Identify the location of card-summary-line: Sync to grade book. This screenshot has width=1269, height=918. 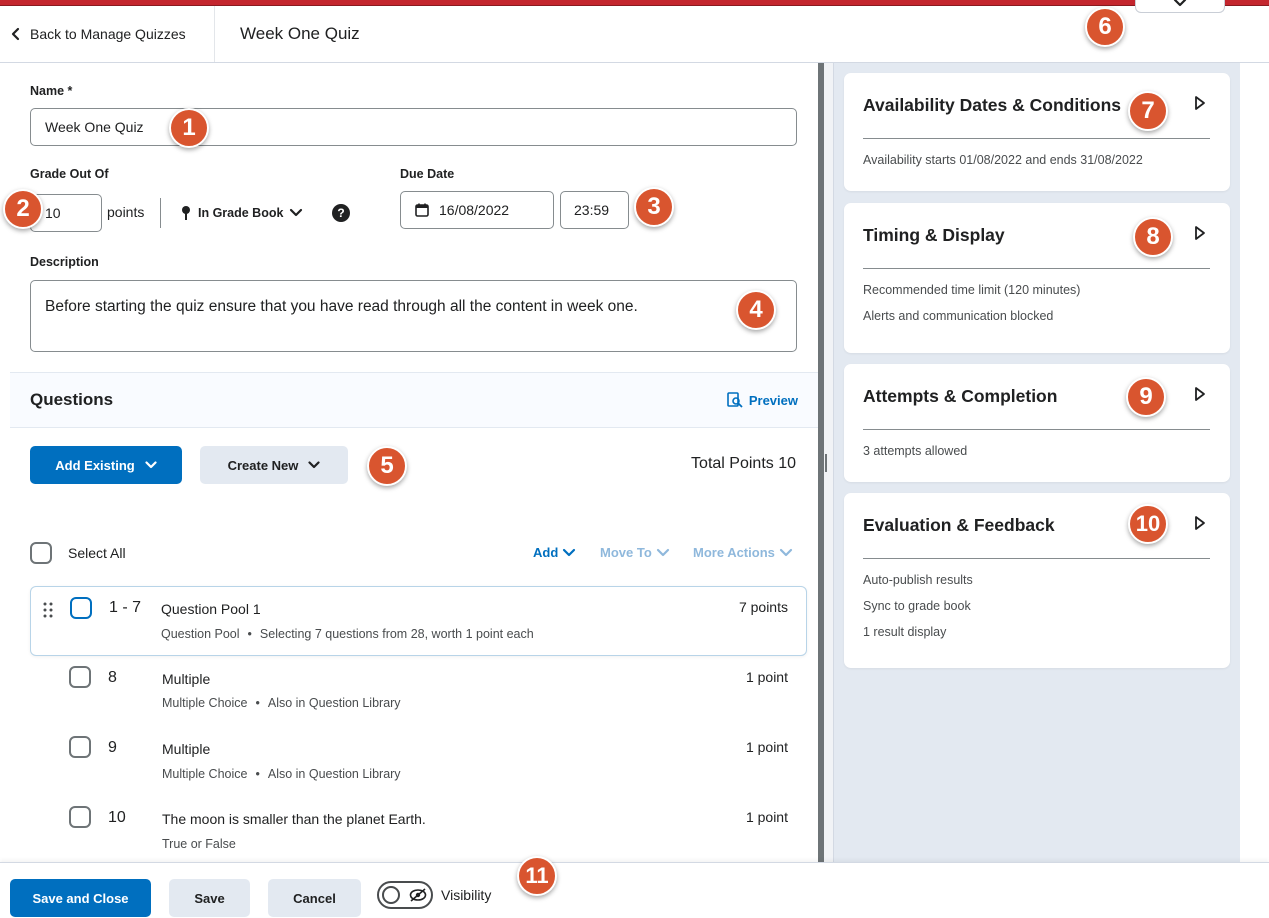
(917, 606).